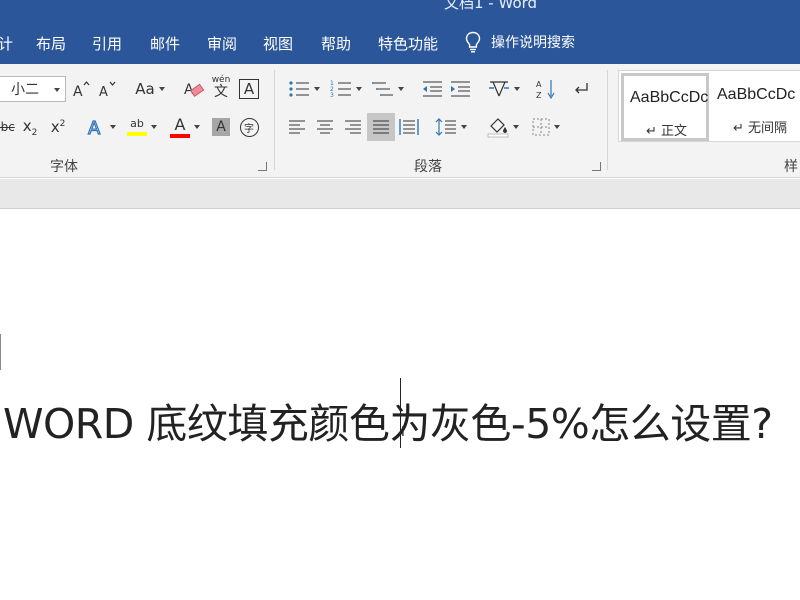 The image size is (800, 600). I want to click on text-effects-button: A, so click(101, 127).